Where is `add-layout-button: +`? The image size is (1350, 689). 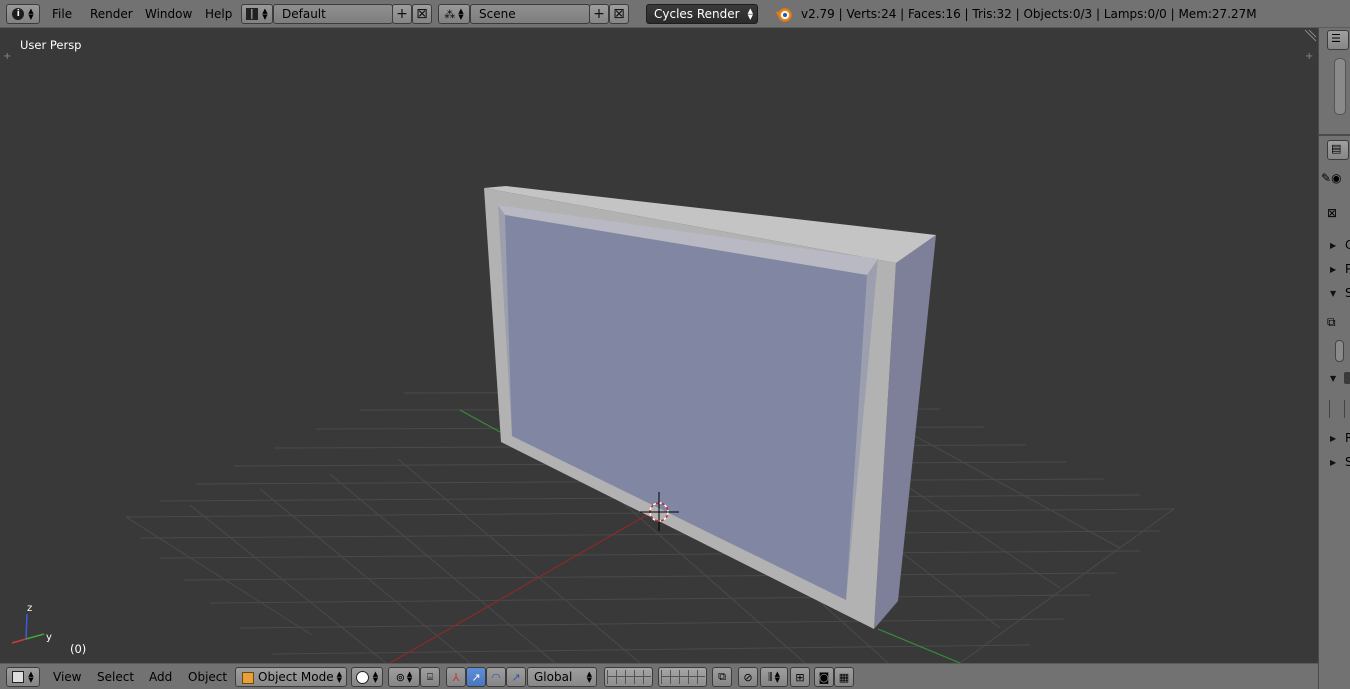
add-layout-button: + is located at coordinates (402, 14).